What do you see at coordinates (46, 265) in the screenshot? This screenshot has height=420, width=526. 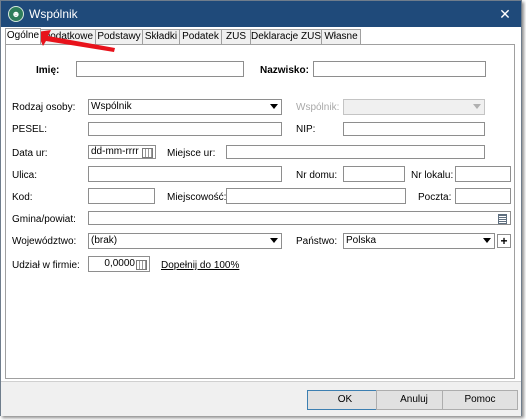 I see `udzial-label: Udział w firmie:` at bounding box center [46, 265].